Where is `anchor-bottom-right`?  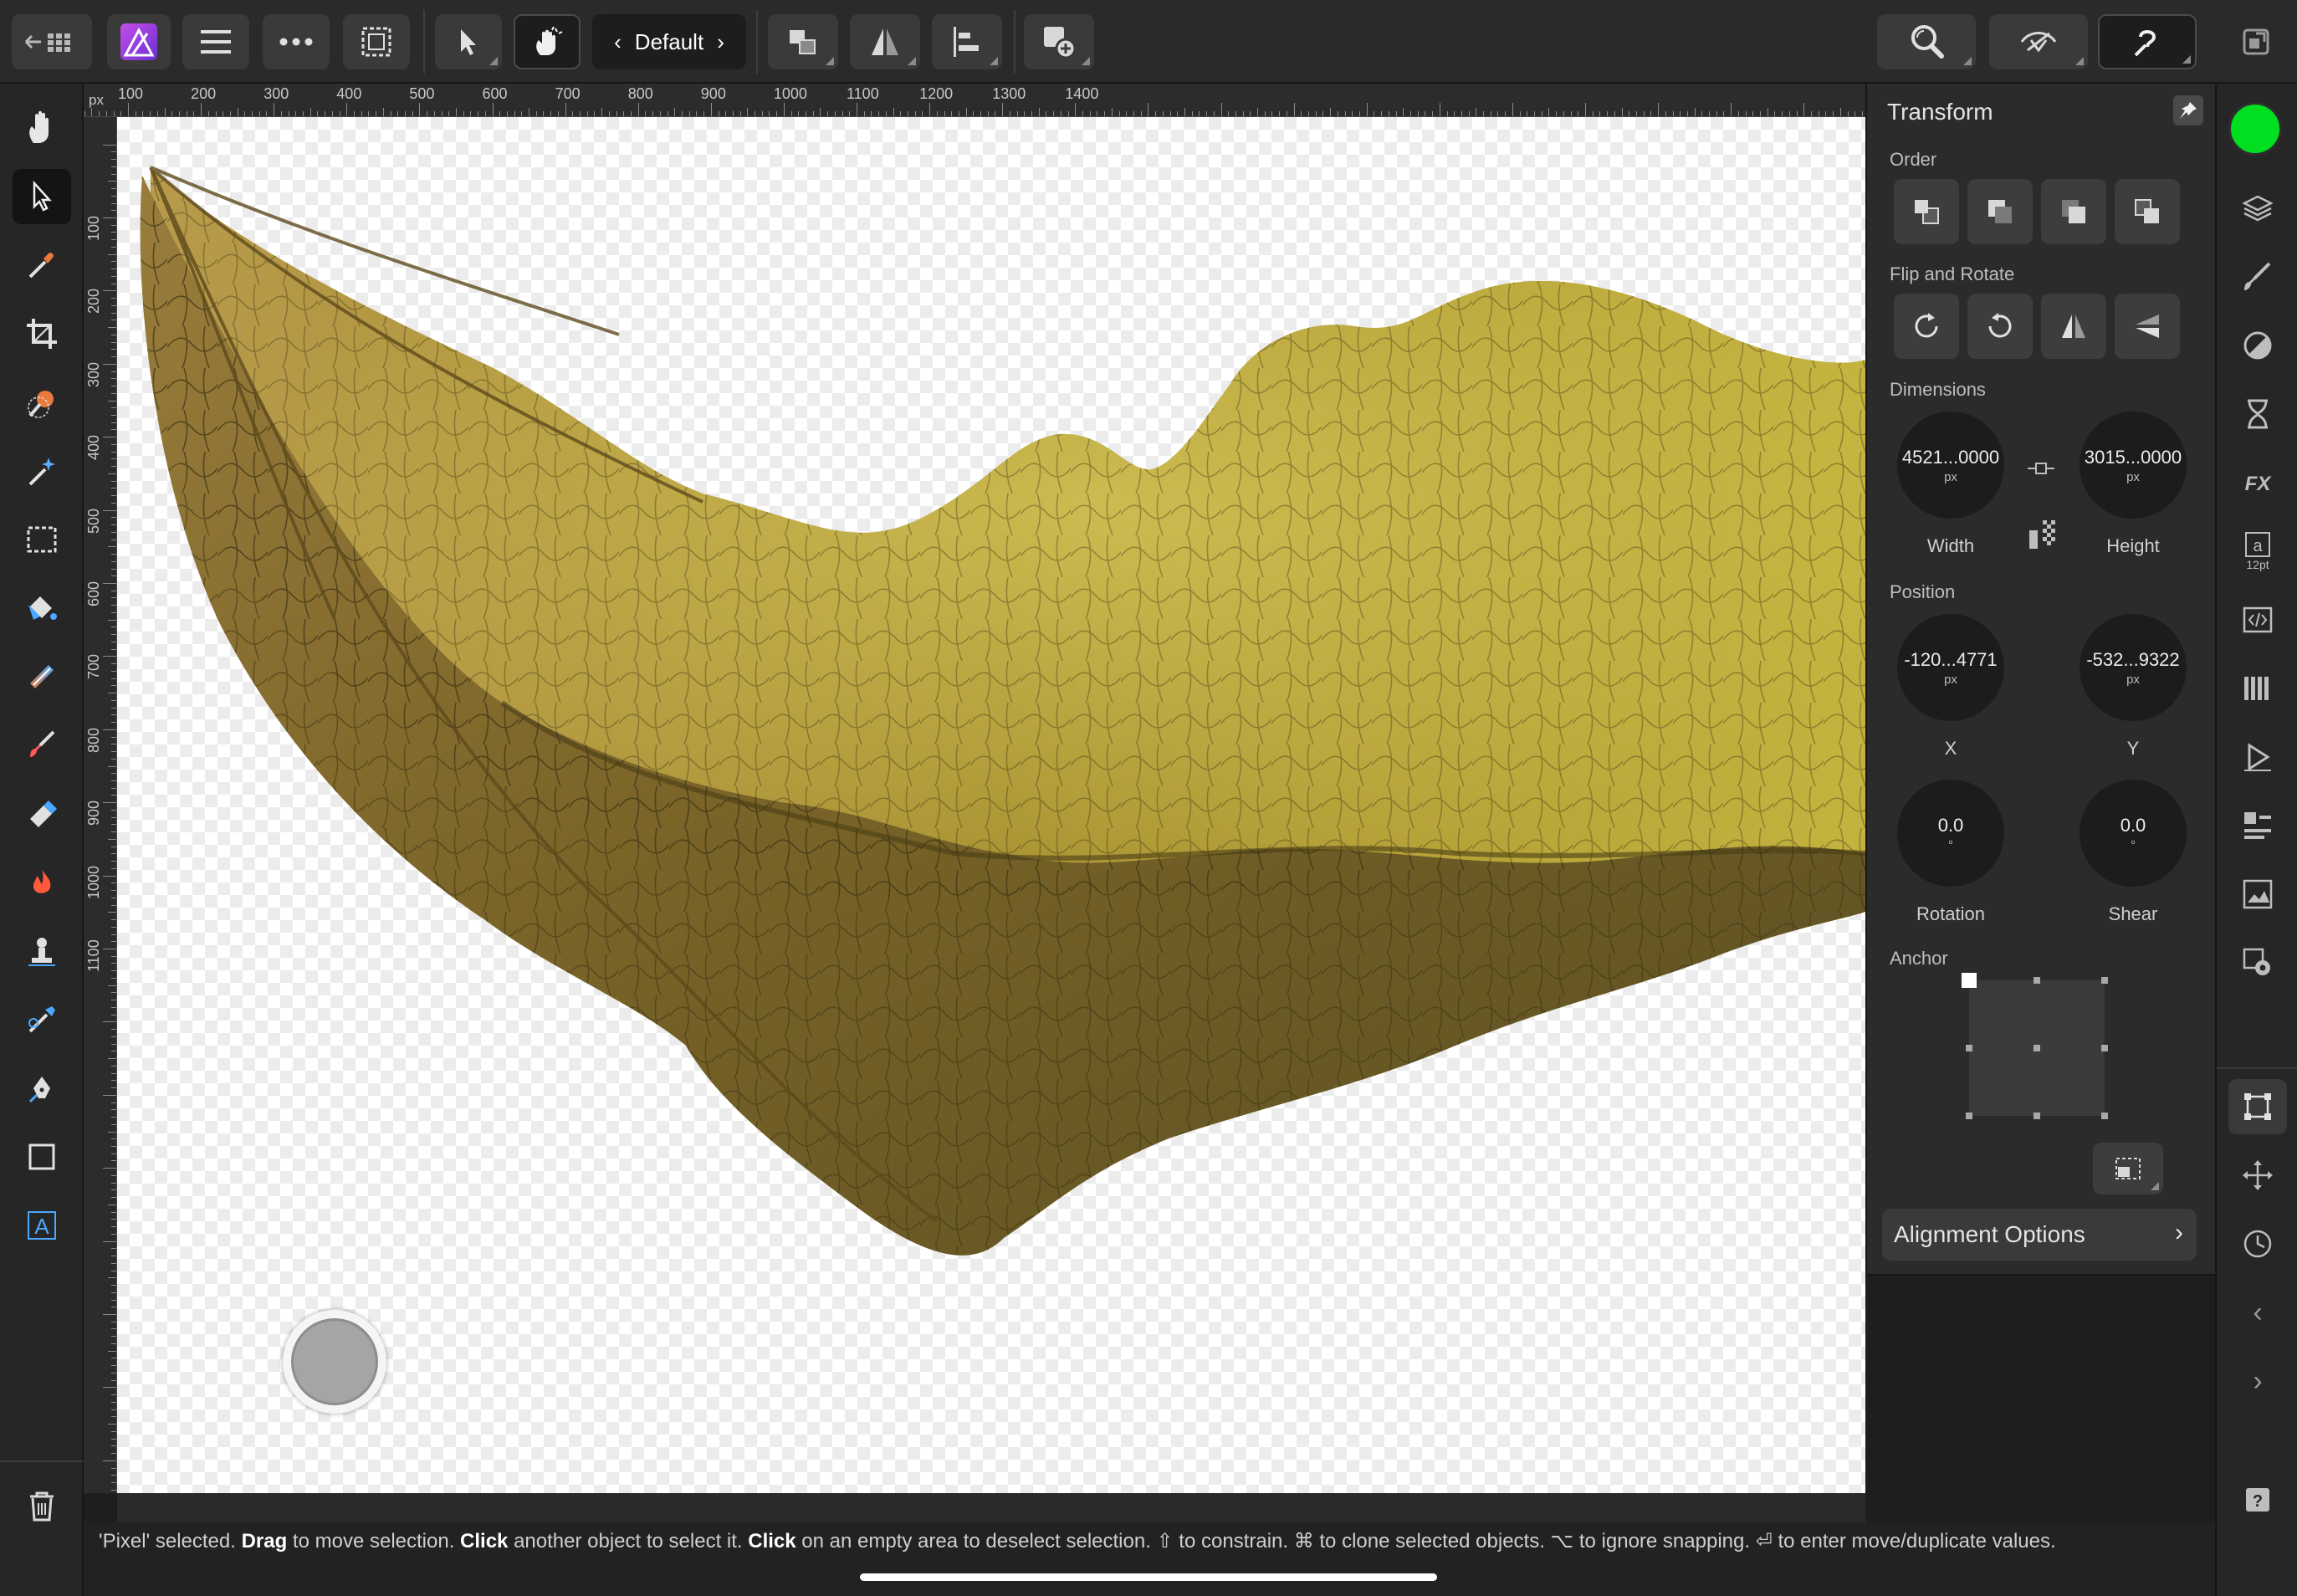
anchor-bottom-right is located at coordinates (2104, 1116).